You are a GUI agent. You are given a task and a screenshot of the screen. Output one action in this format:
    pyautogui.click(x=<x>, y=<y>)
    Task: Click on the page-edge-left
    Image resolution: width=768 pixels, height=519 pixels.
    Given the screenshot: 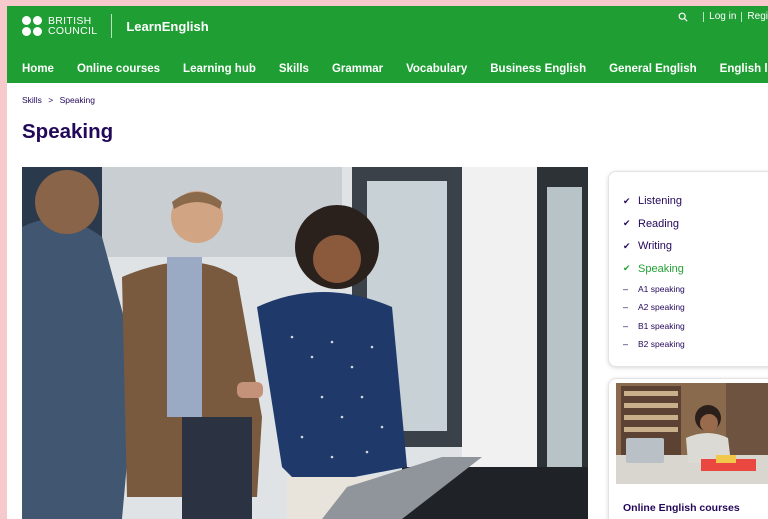 What is the action you would take?
    pyautogui.click(x=3, y=259)
    